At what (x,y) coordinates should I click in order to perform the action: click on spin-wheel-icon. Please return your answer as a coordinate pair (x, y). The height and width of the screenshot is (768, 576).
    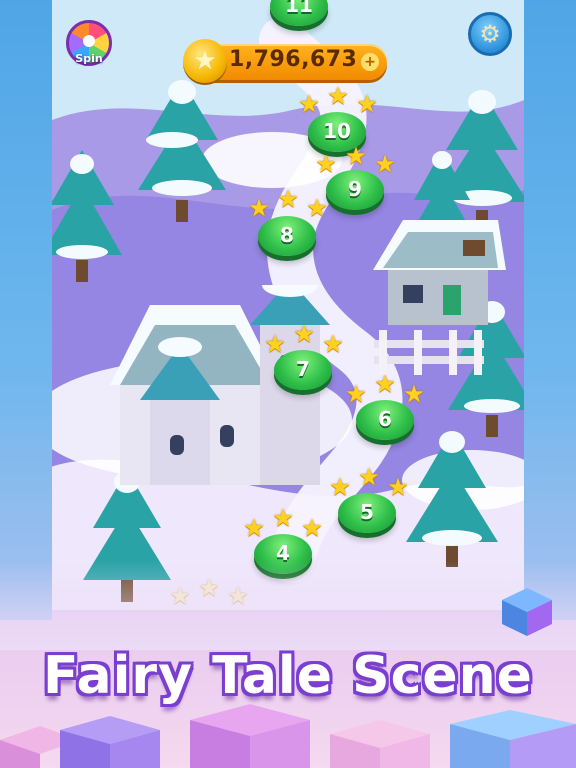
    Looking at the image, I should click on (89, 41).